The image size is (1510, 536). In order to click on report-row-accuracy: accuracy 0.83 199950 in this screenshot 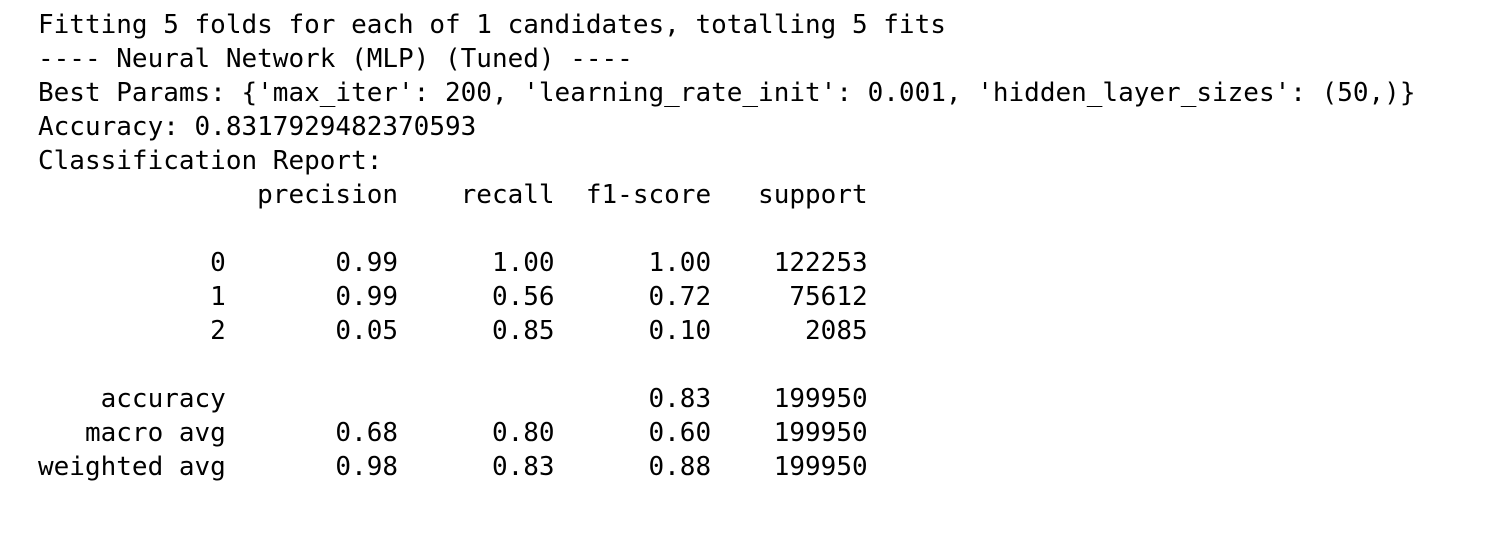, I will do `click(453, 399)`.